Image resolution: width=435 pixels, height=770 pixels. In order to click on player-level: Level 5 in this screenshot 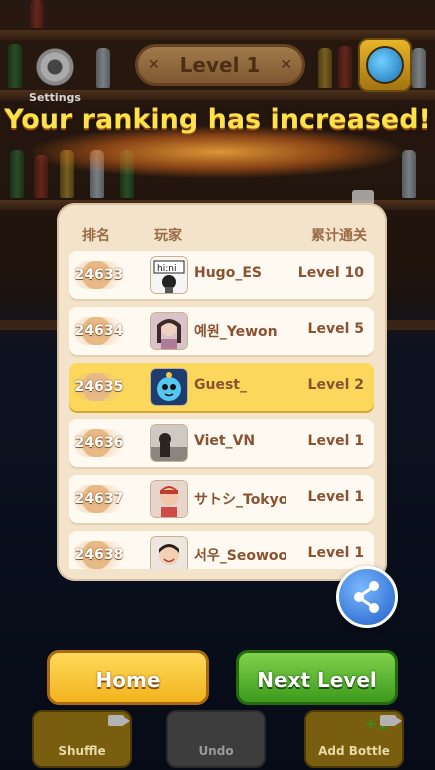, I will do `click(335, 329)`.